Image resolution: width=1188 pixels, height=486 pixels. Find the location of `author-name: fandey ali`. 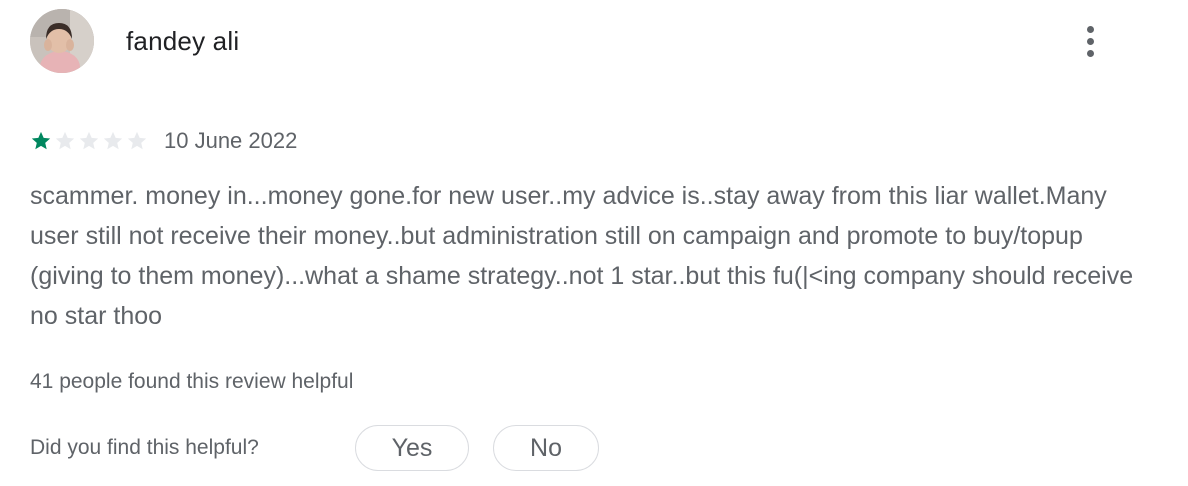

author-name: fandey ali is located at coordinates (183, 41).